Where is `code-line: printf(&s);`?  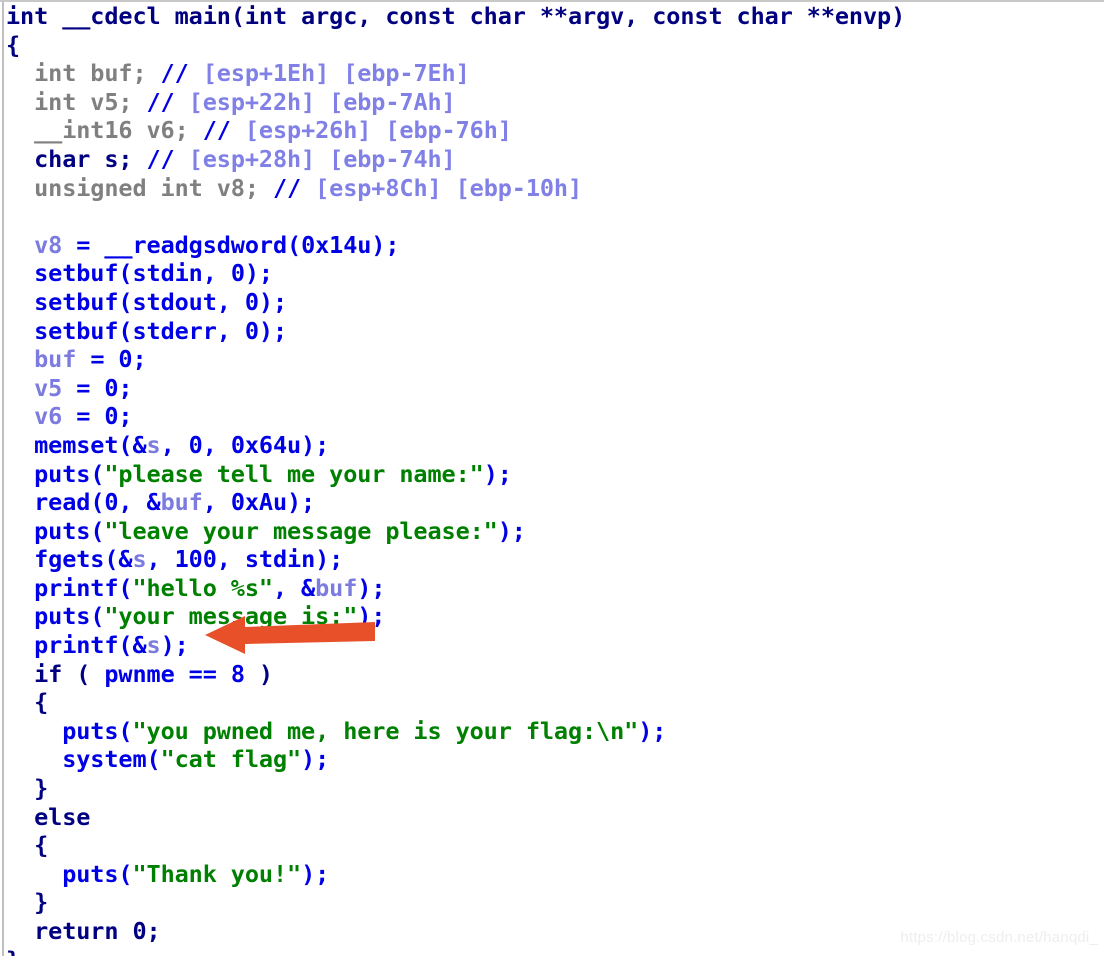
code-line: printf(&s); is located at coordinates (555, 645).